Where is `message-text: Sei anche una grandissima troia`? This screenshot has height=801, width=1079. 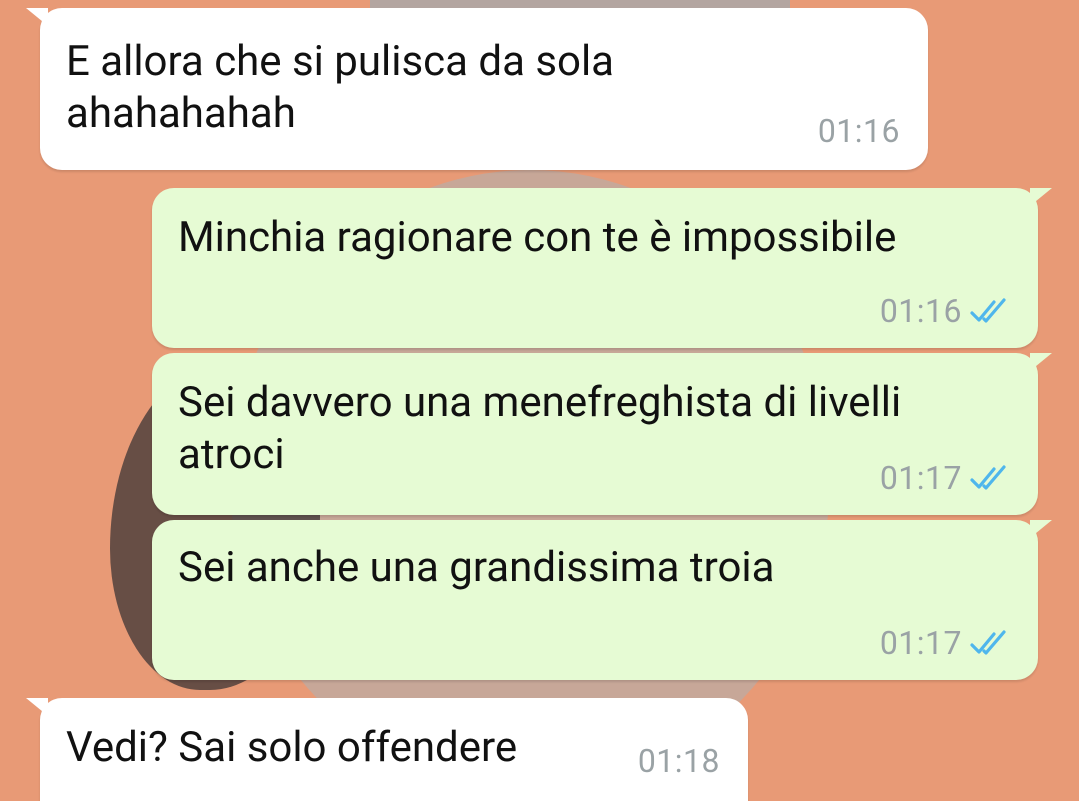 message-text: Sei anche una grandissima troia is located at coordinates (476, 567).